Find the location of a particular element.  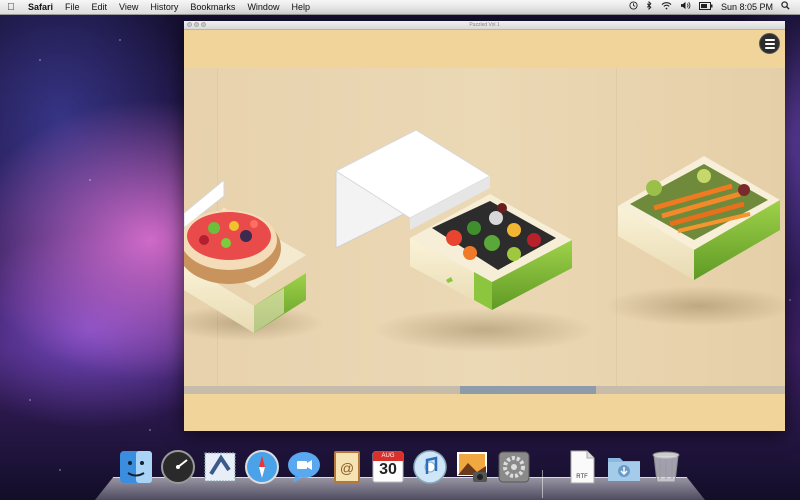

spotlight-icon is located at coordinates (785, 7).